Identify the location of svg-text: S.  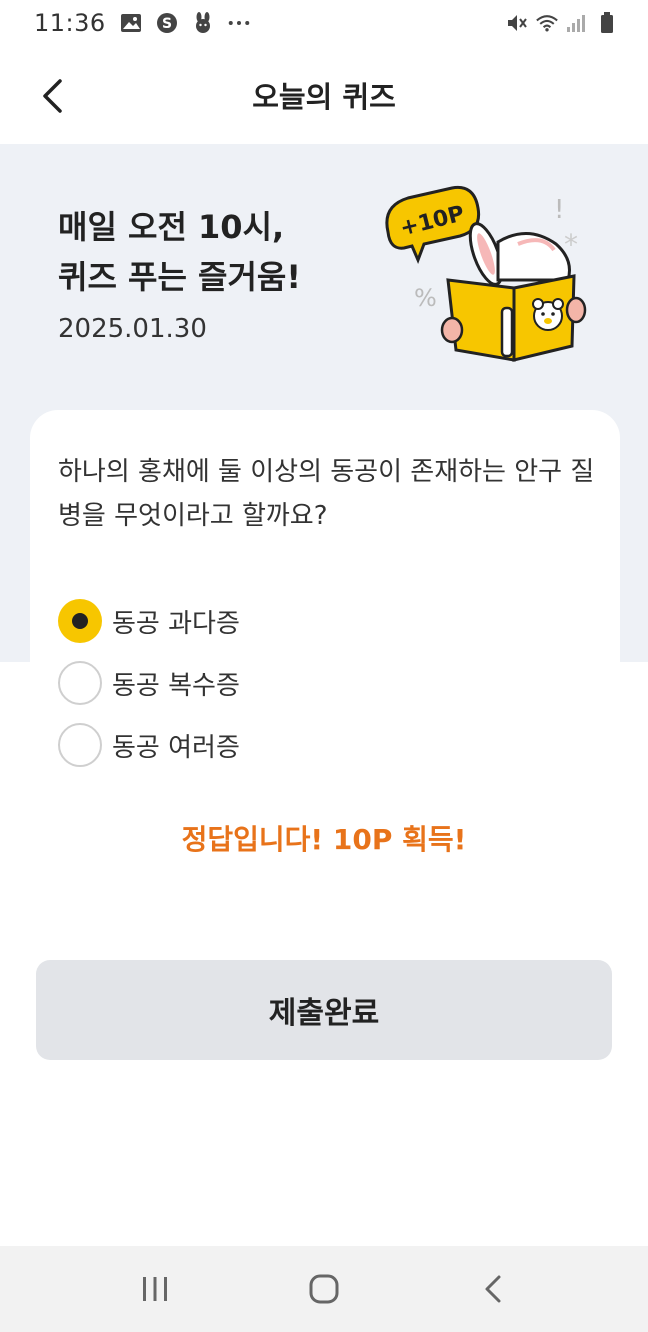
(167, 24).